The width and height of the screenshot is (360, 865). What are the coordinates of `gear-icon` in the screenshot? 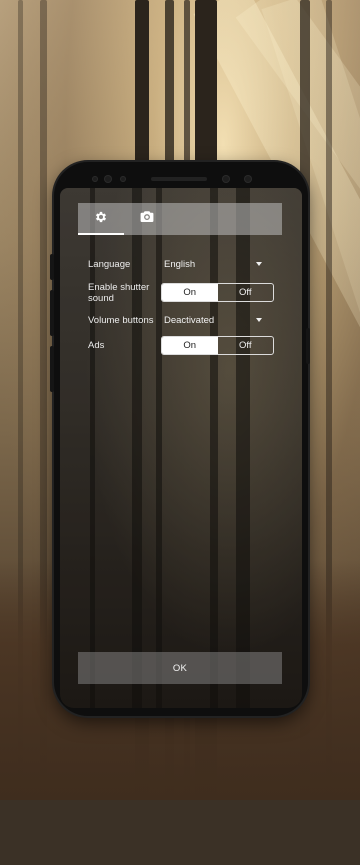 It's located at (101, 219).